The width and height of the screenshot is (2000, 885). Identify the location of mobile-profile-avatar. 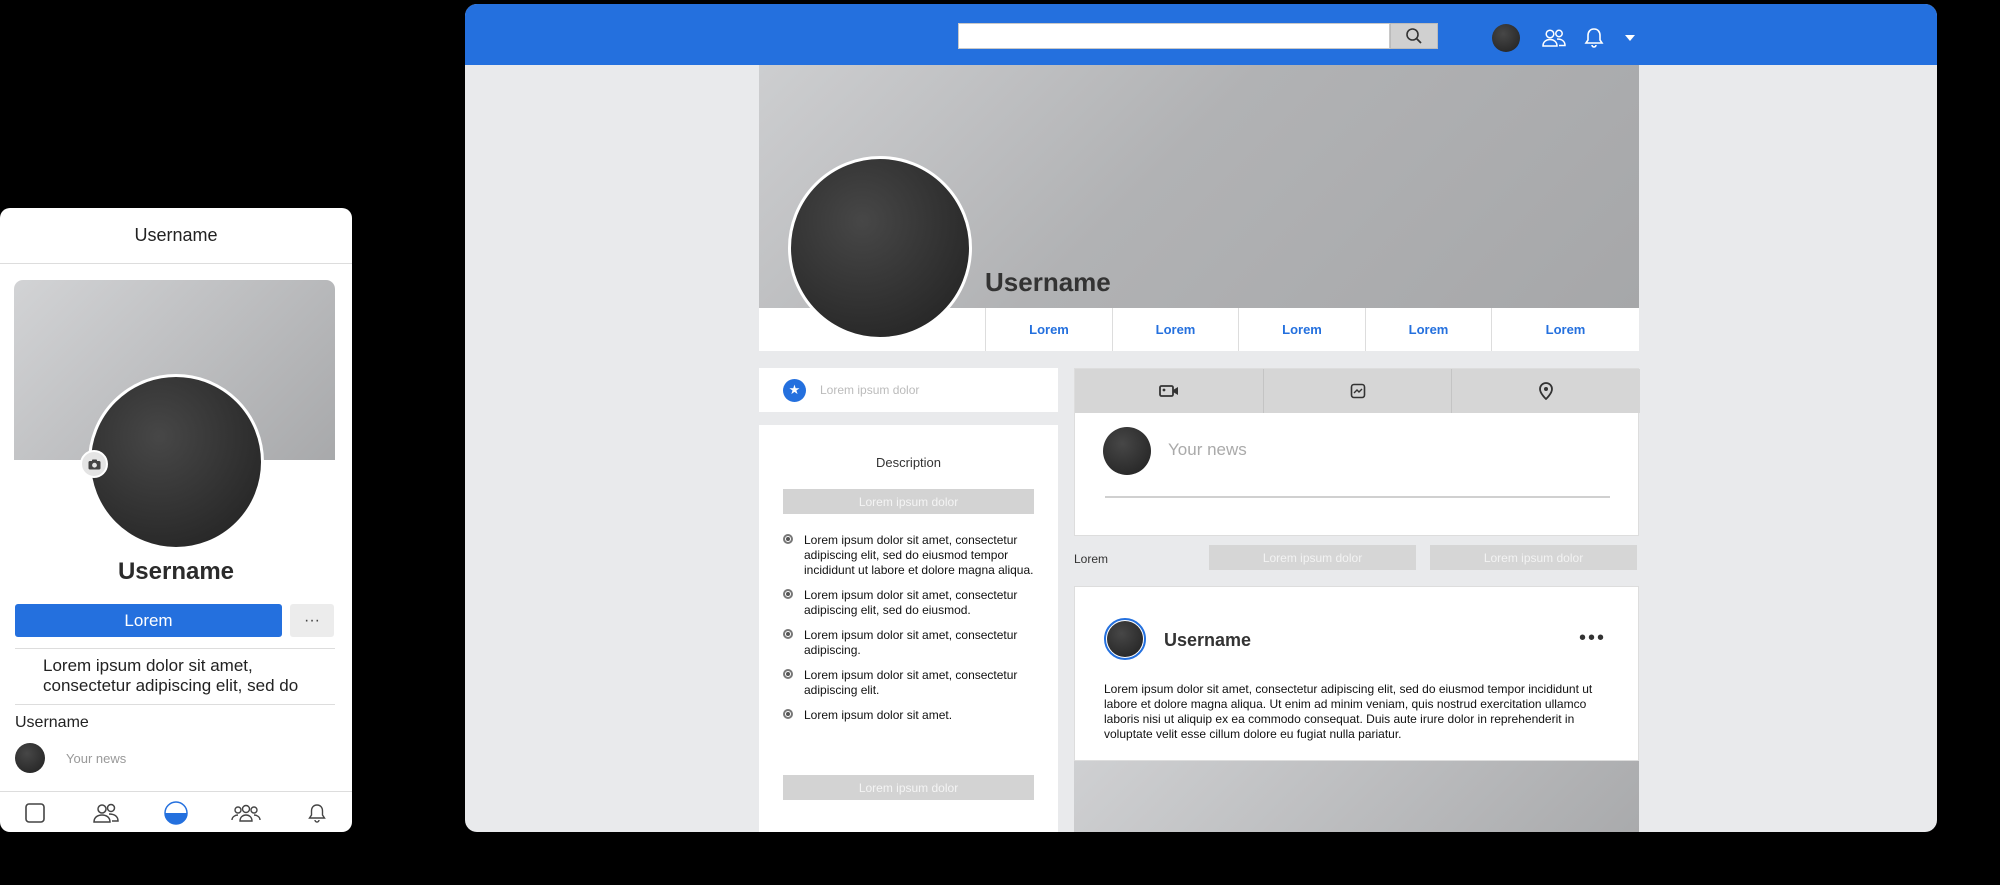
(176, 462).